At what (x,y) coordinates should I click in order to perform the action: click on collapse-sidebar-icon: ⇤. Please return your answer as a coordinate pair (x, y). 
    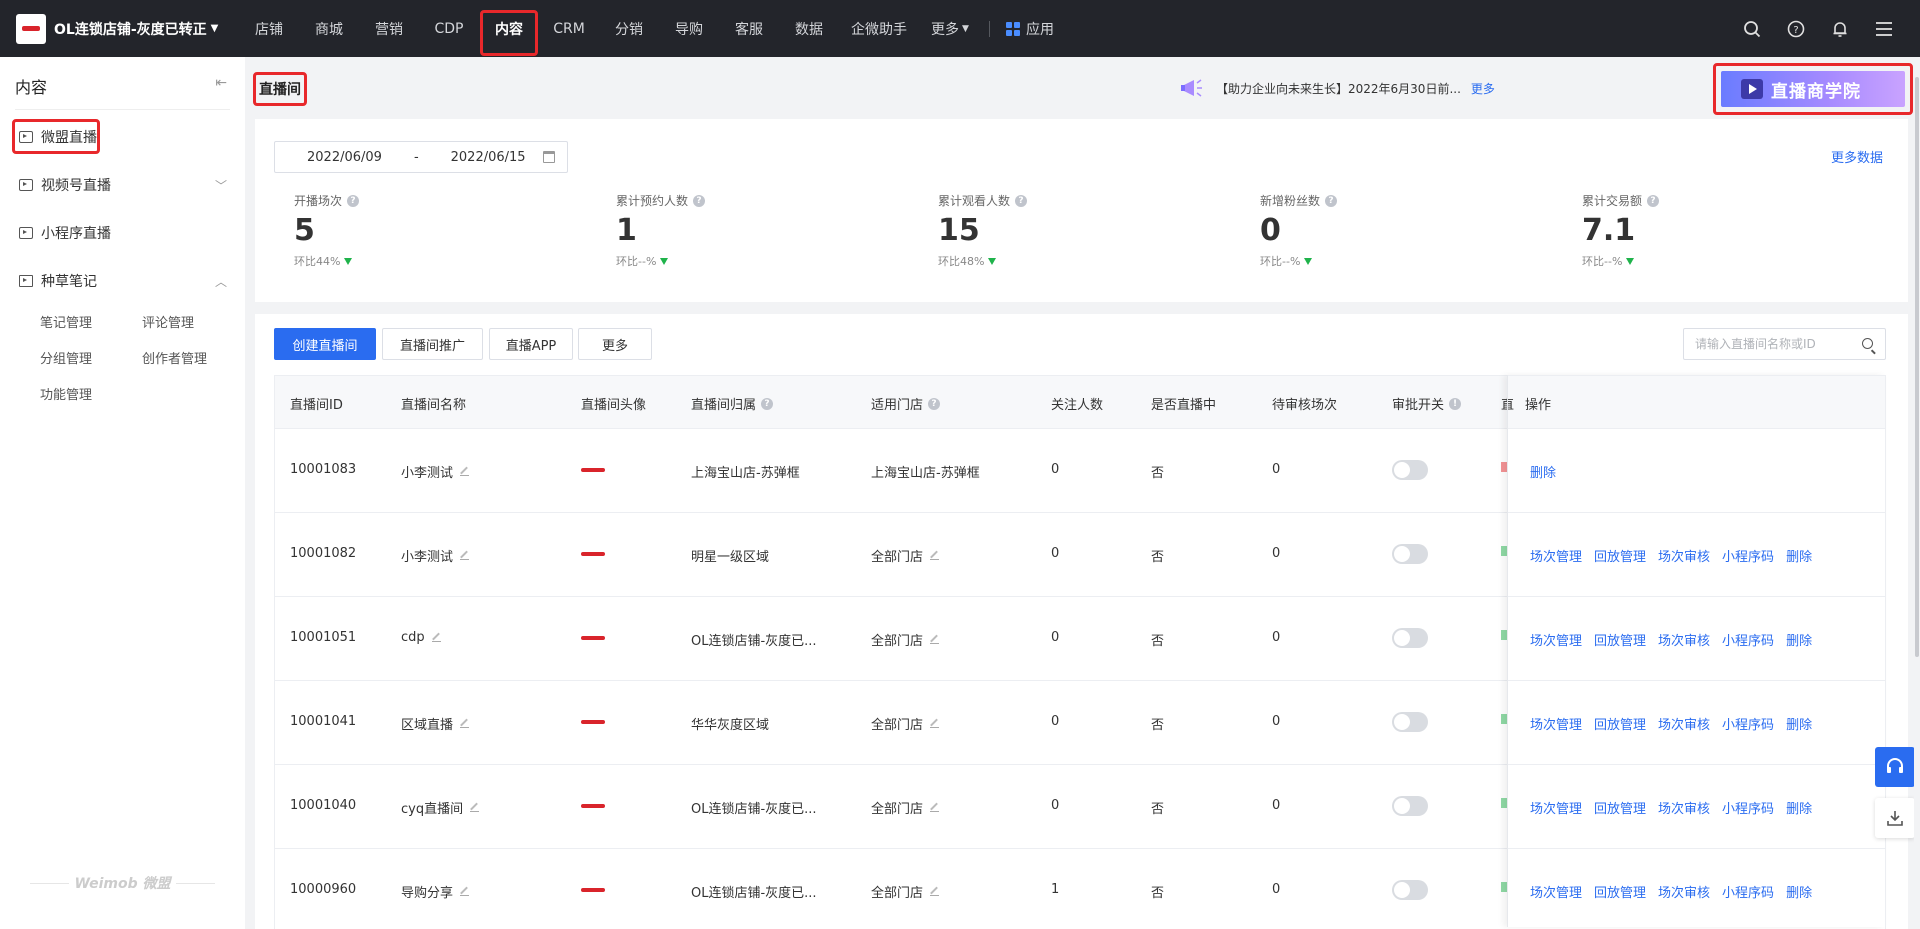
    Looking at the image, I should click on (221, 83).